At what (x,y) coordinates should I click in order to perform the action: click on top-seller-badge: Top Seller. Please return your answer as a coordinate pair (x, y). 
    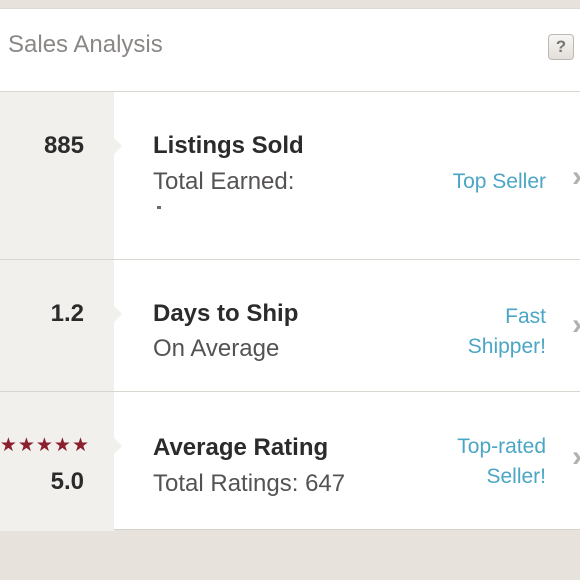
    Looking at the image, I should click on (499, 182).